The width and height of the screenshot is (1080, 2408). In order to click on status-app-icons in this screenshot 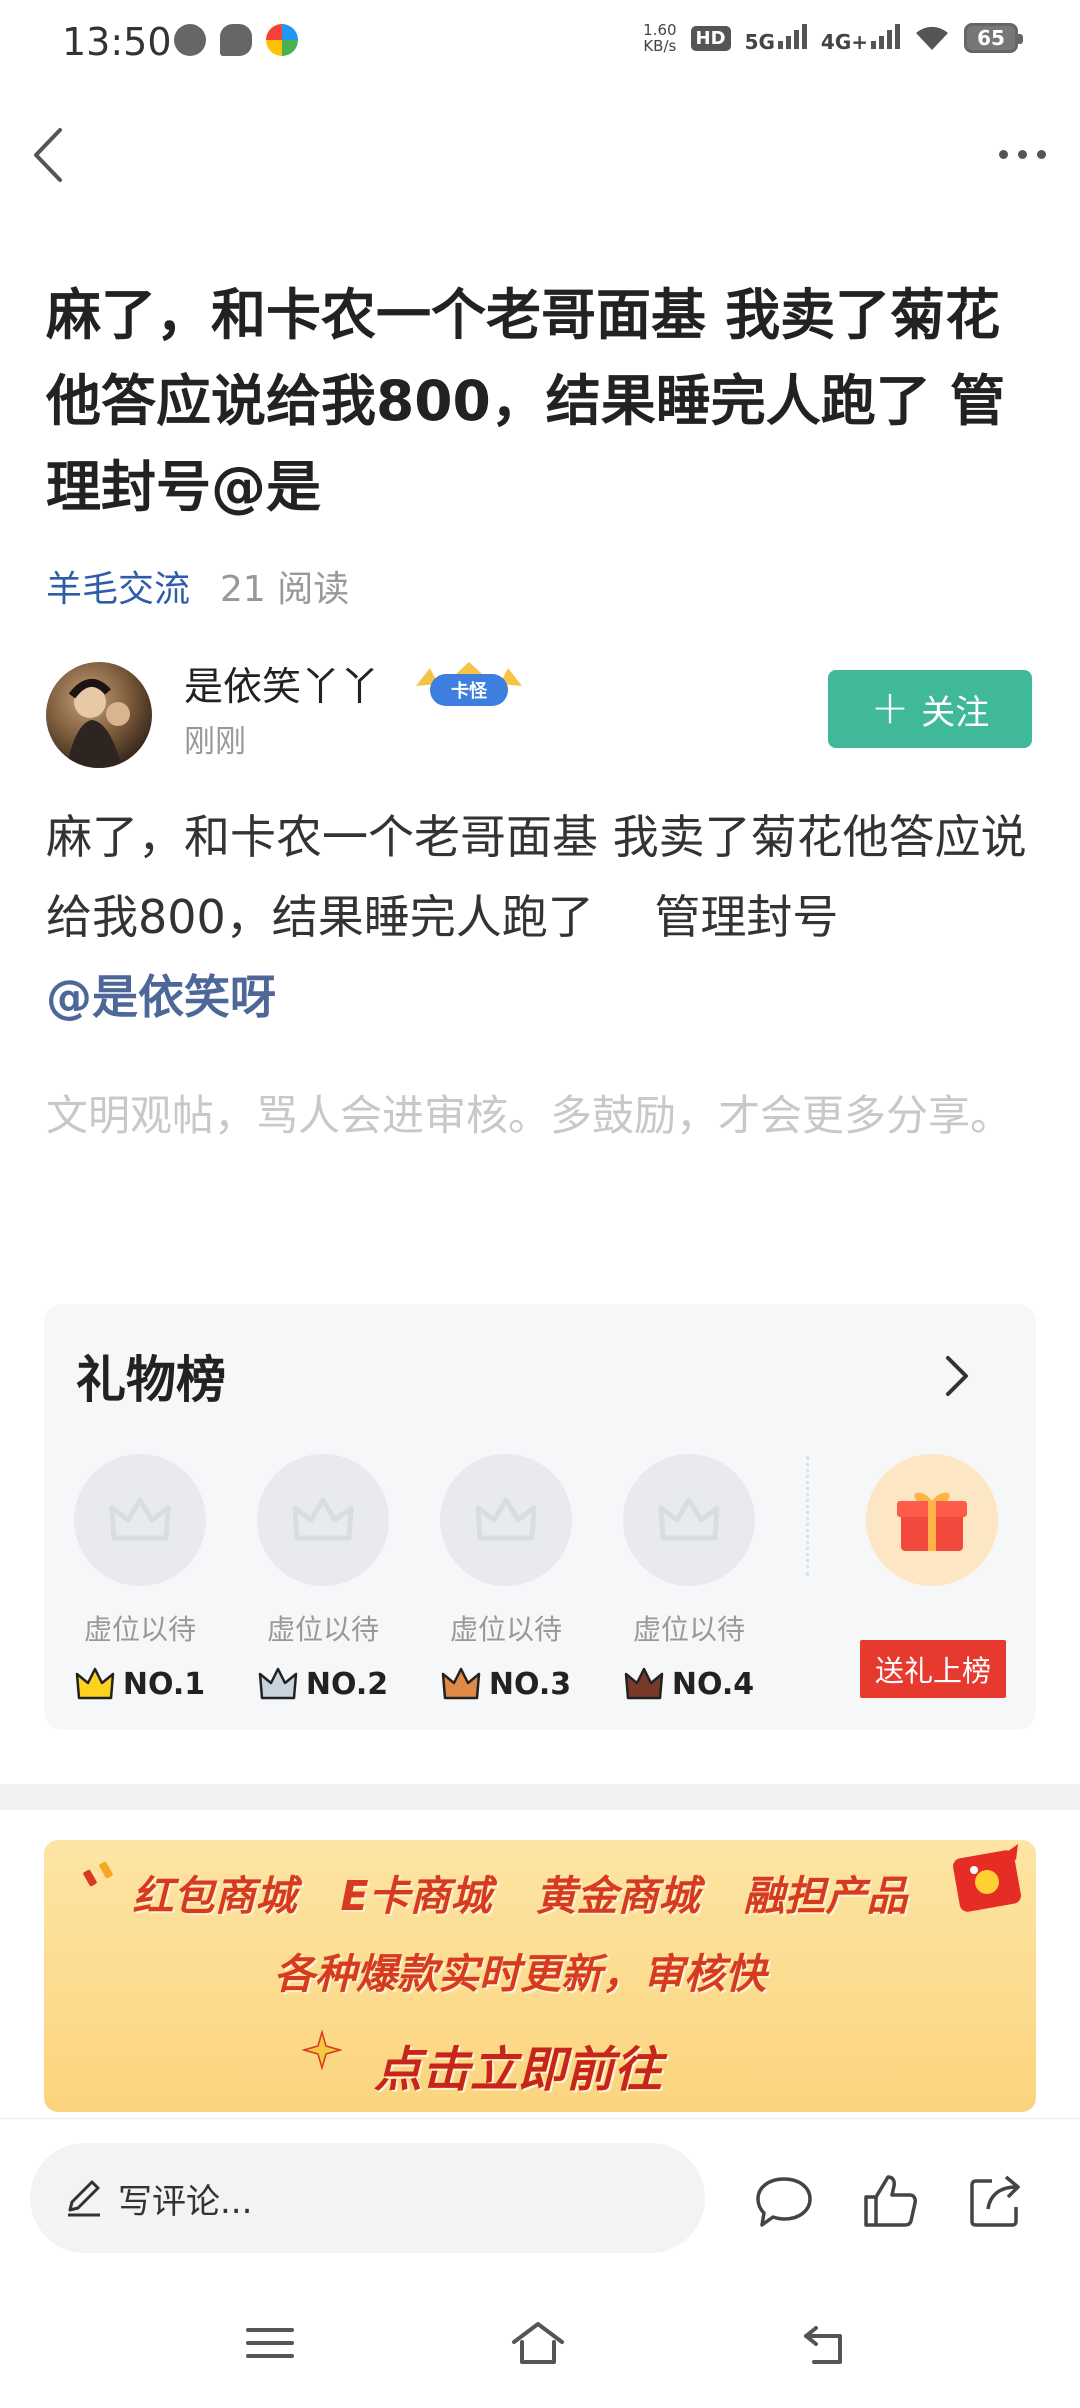, I will do `click(236, 40)`.